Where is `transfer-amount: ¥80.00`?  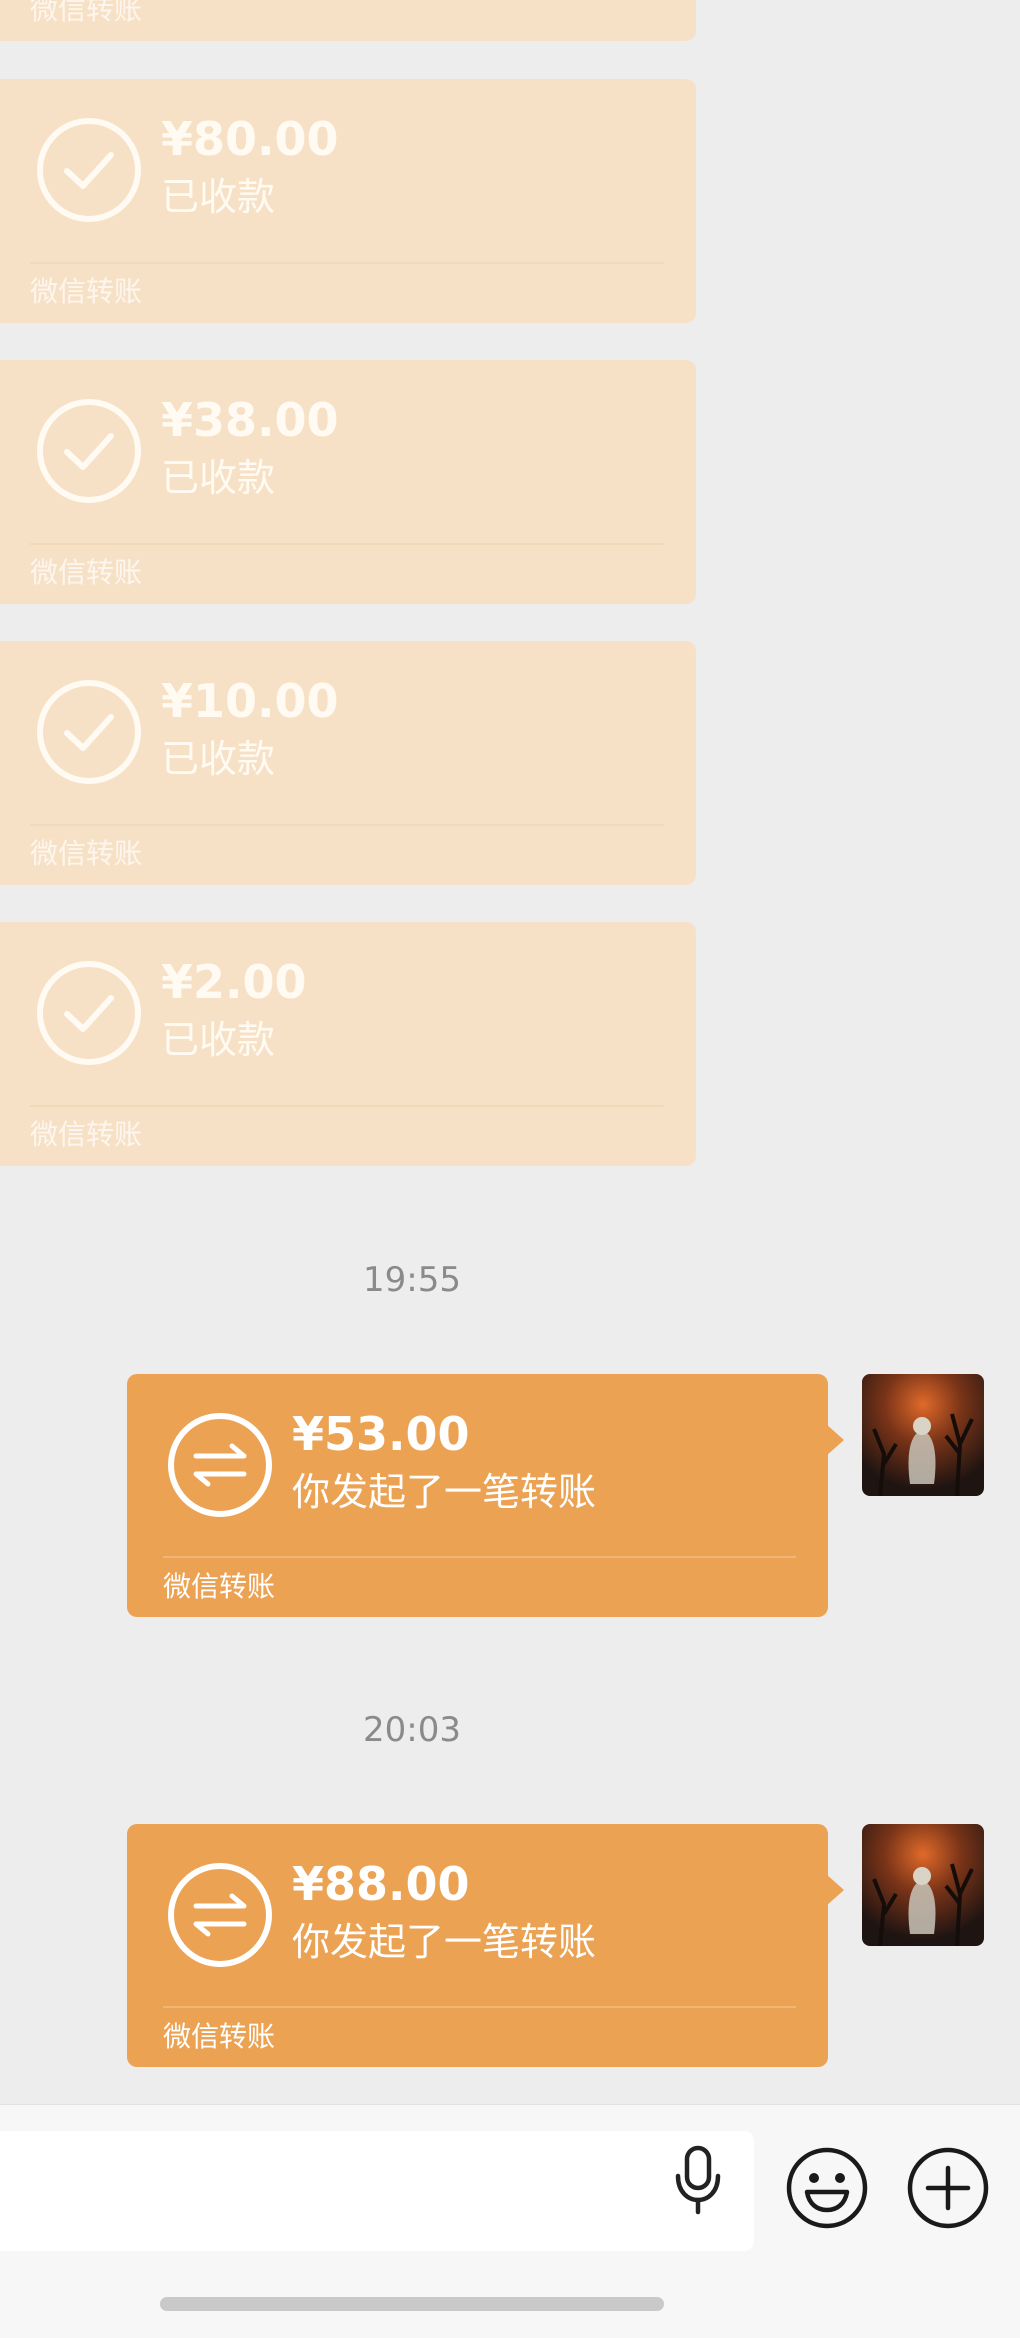 transfer-amount: ¥80.00 is located at coordinates (250, 139).